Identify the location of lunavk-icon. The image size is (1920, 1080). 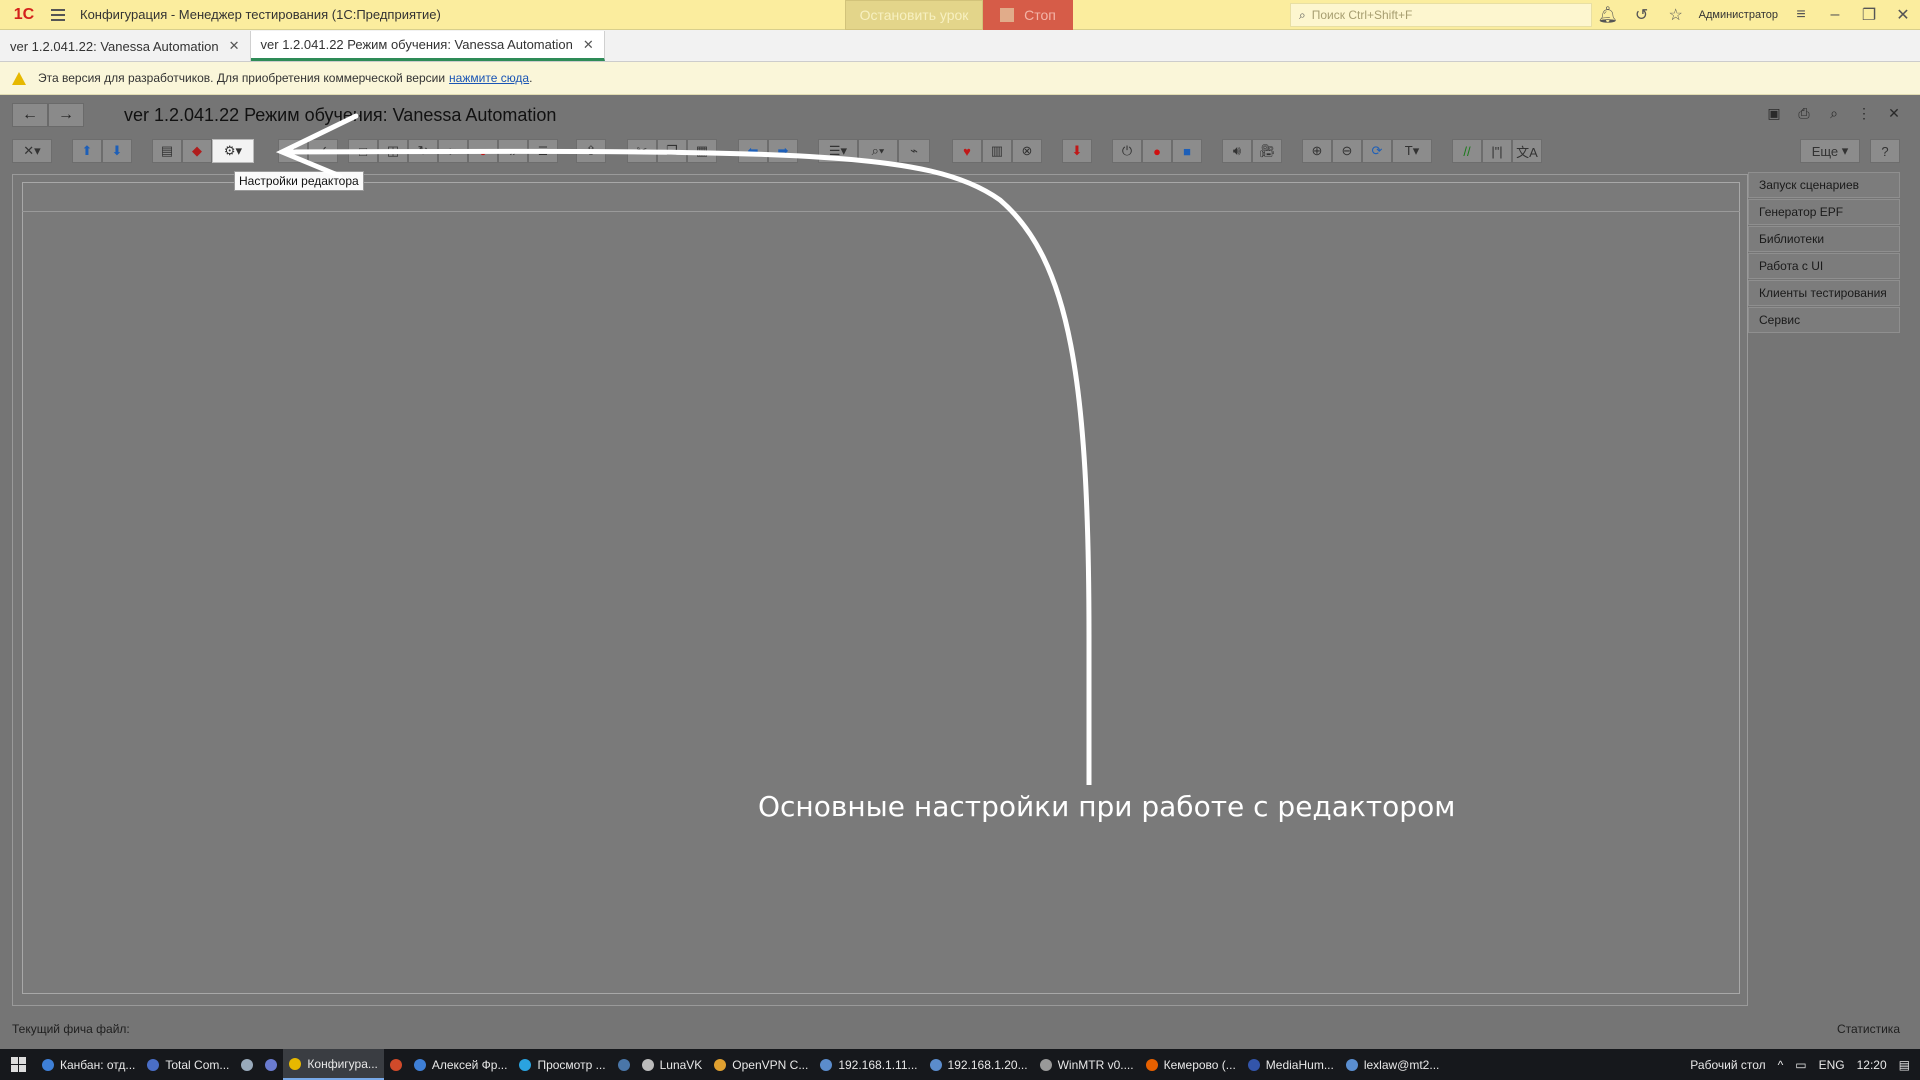
(647, 1064).